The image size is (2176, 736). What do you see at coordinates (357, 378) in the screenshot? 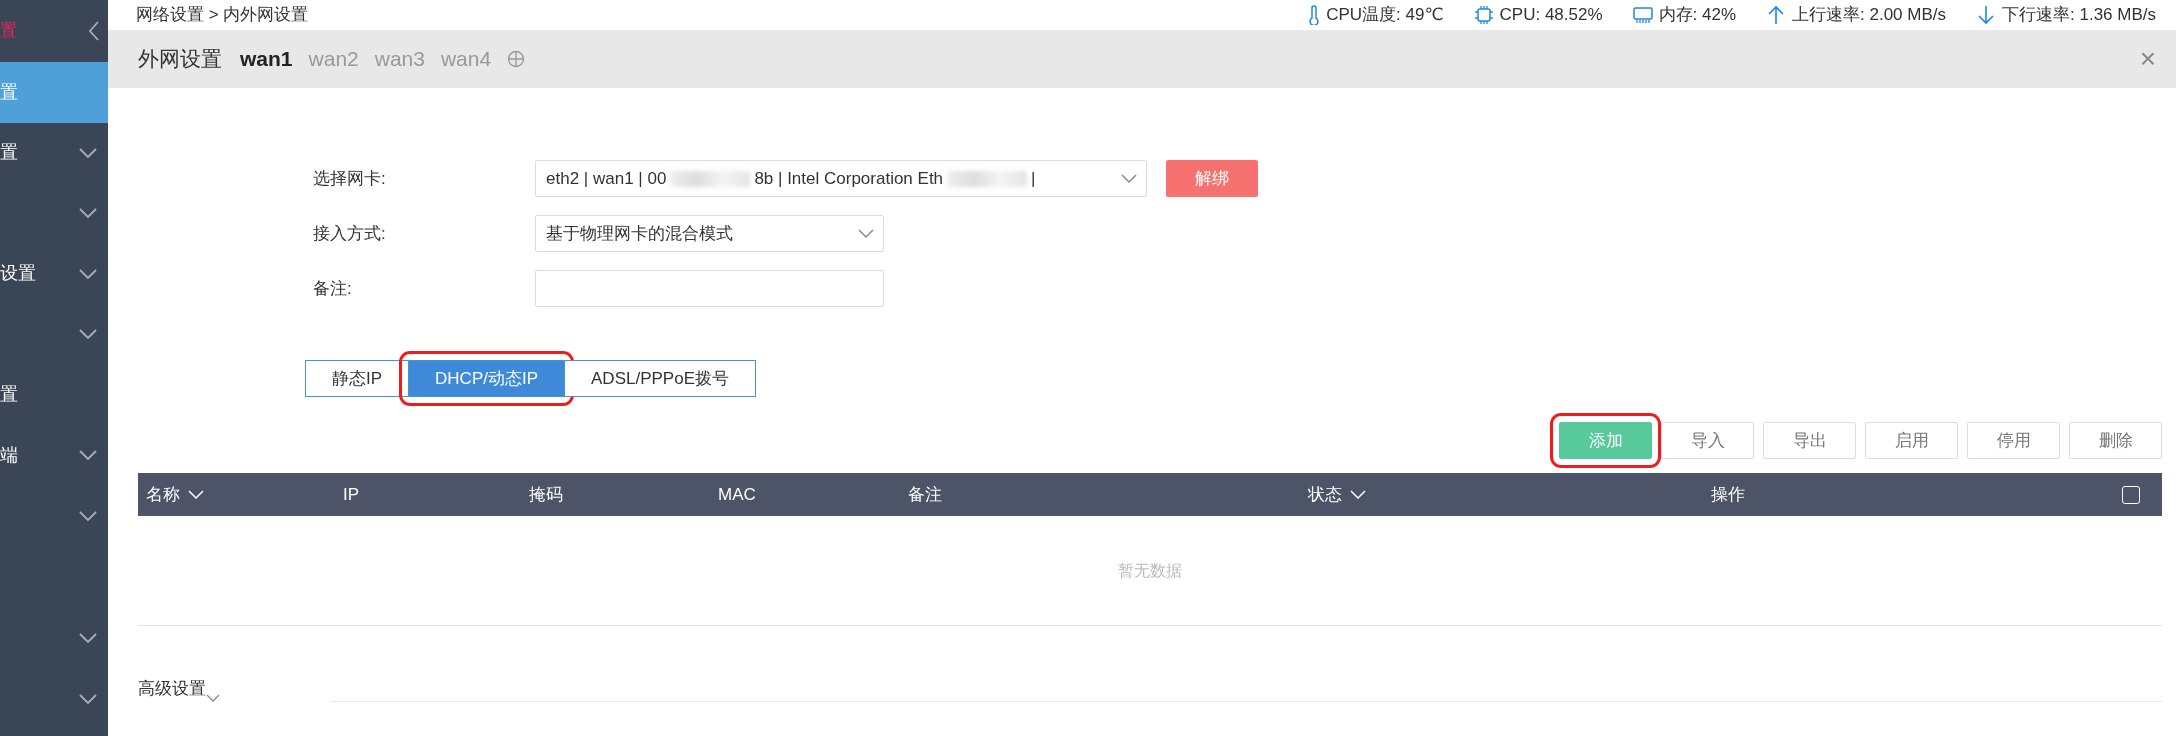
I see `mode-tab: 静态IP` at bounding box center [357, 378].